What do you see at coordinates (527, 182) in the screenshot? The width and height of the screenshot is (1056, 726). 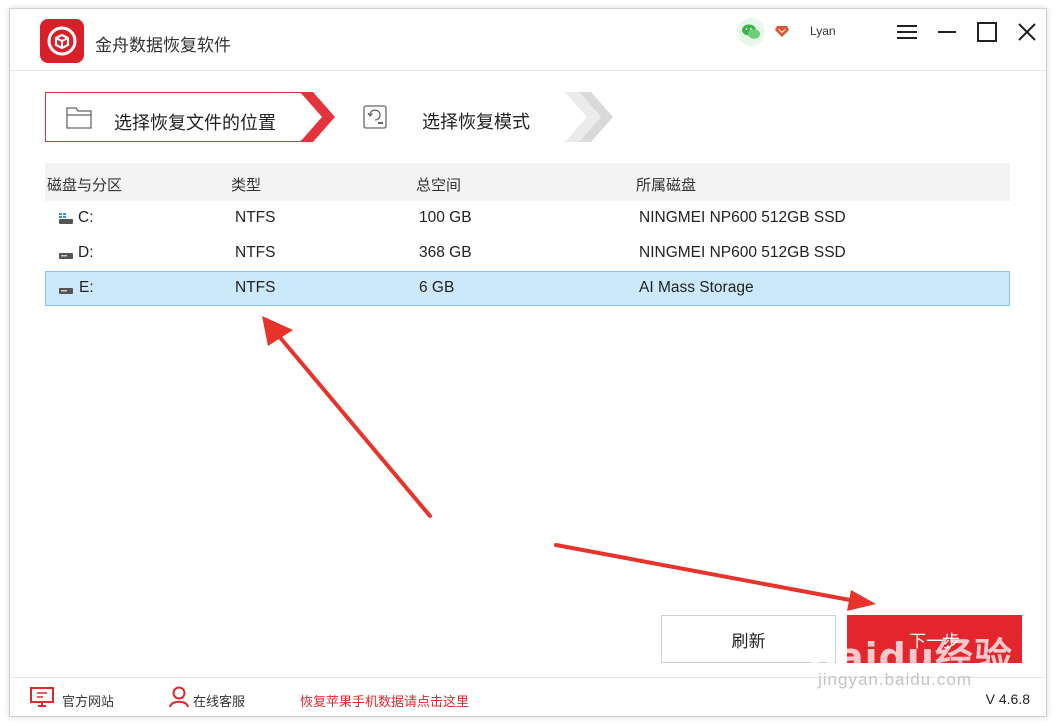 I see `table-header: 磁盘与分区 类型 总空间 所属磁盘` at bounding box center [527, 182].